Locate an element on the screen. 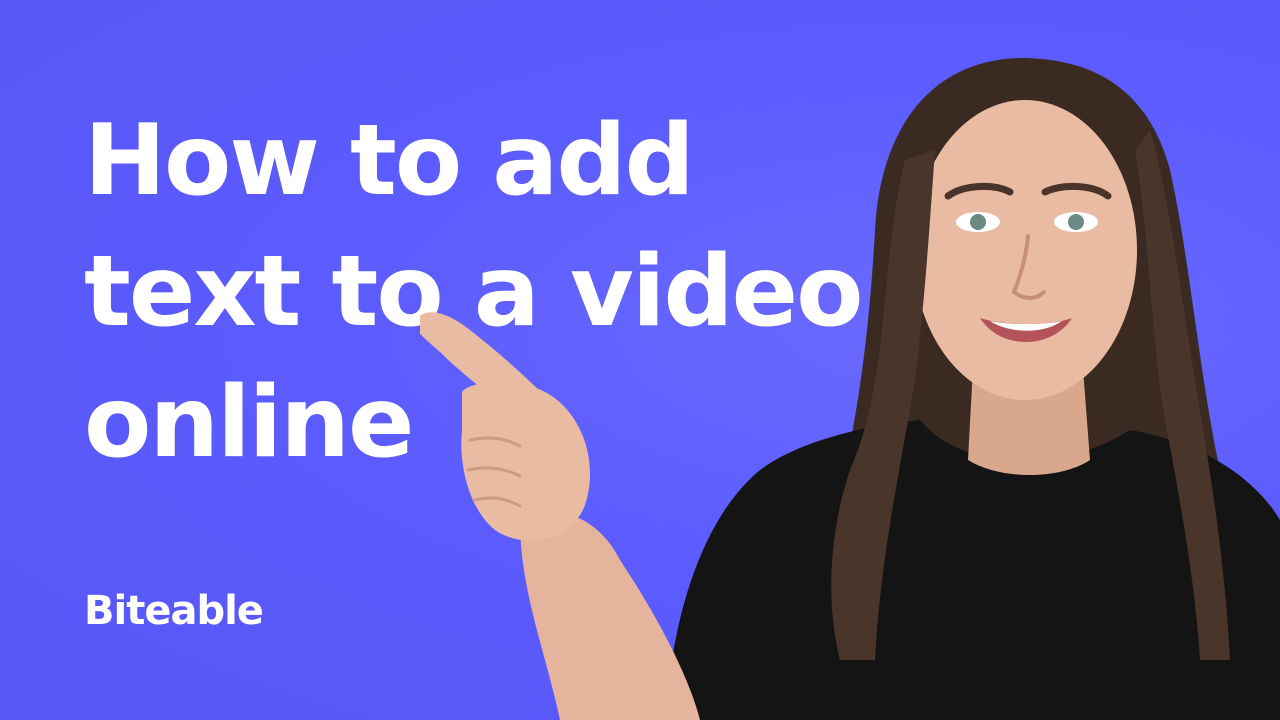 The height and width of the screenshot is (720, 1280). biteable-logo: Biteable is located at coordinates (174, 611).